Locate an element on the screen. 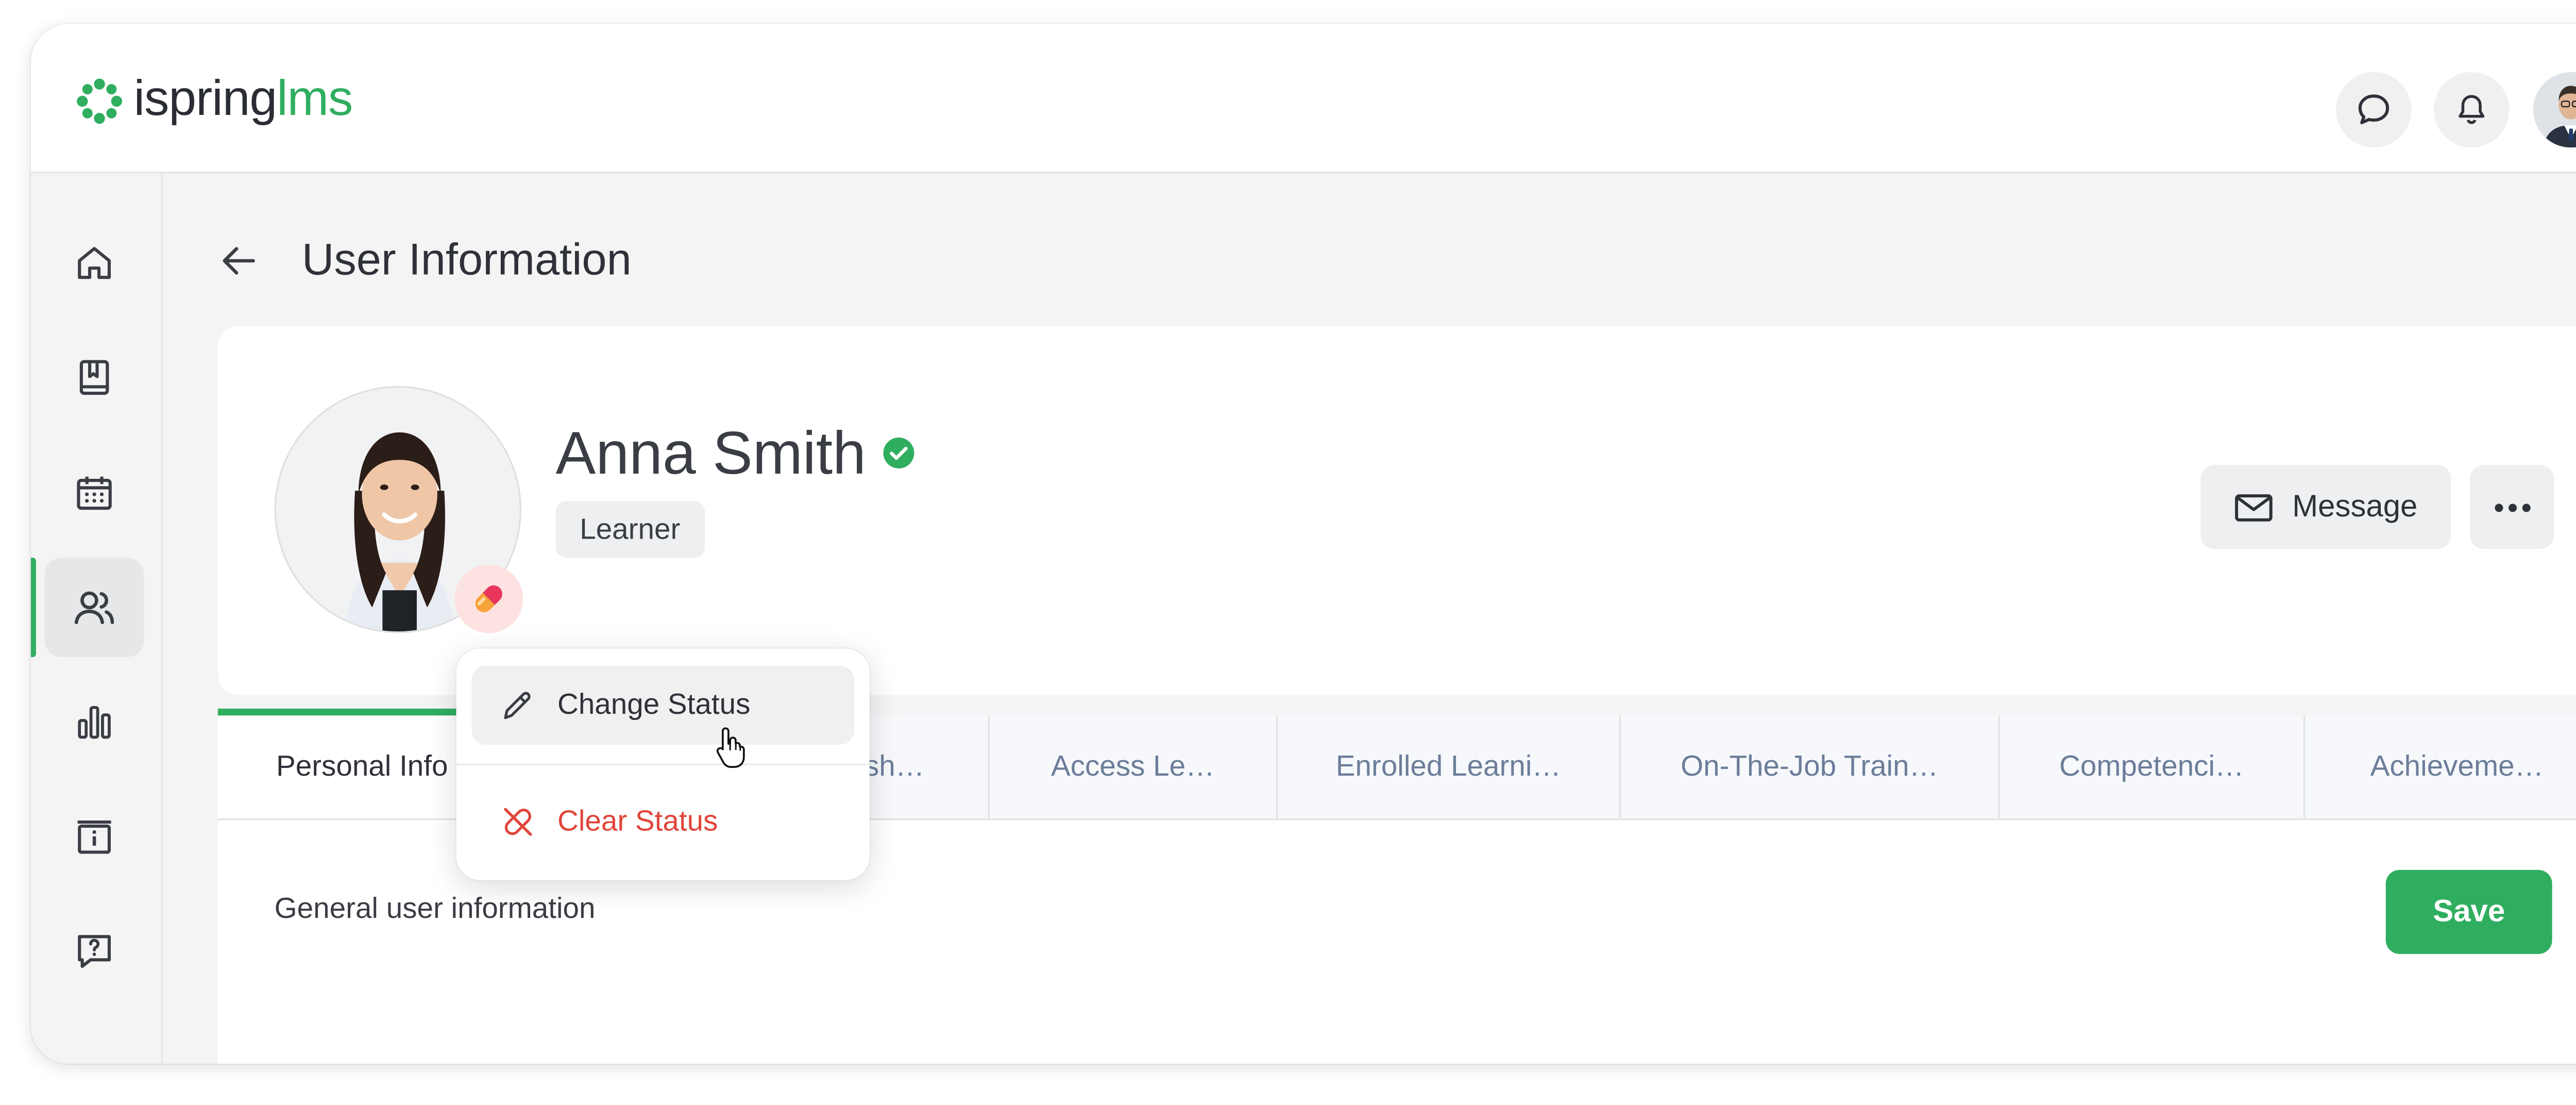 Image resolution: width=2576 pixels, height=1105 pixels. logo-text: ispringlms is located at coordinates (243, 100).